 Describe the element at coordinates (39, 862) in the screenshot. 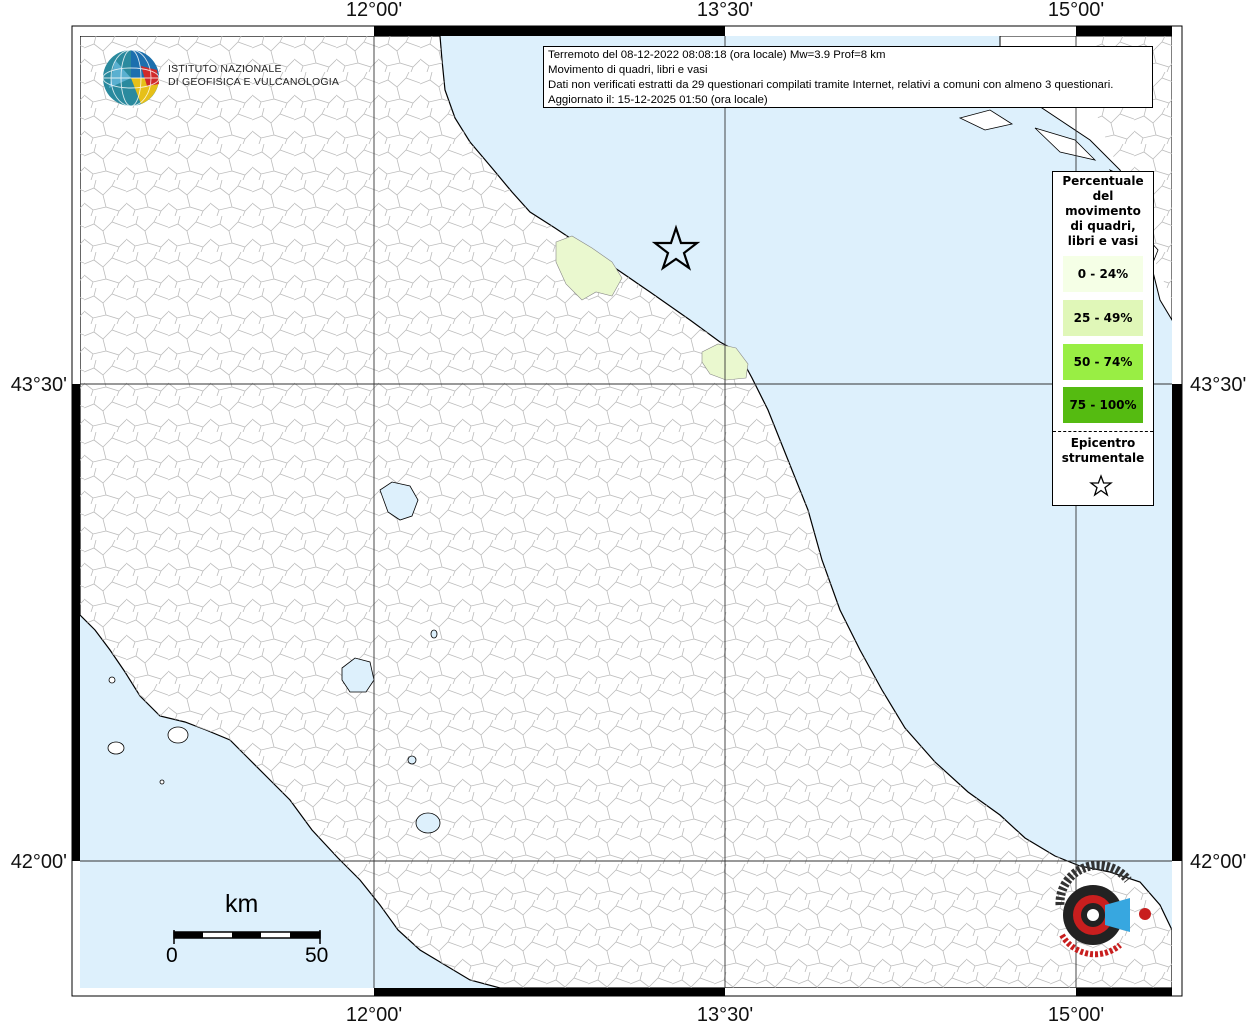

I see `tick-left-2: 42°00'` at that location.